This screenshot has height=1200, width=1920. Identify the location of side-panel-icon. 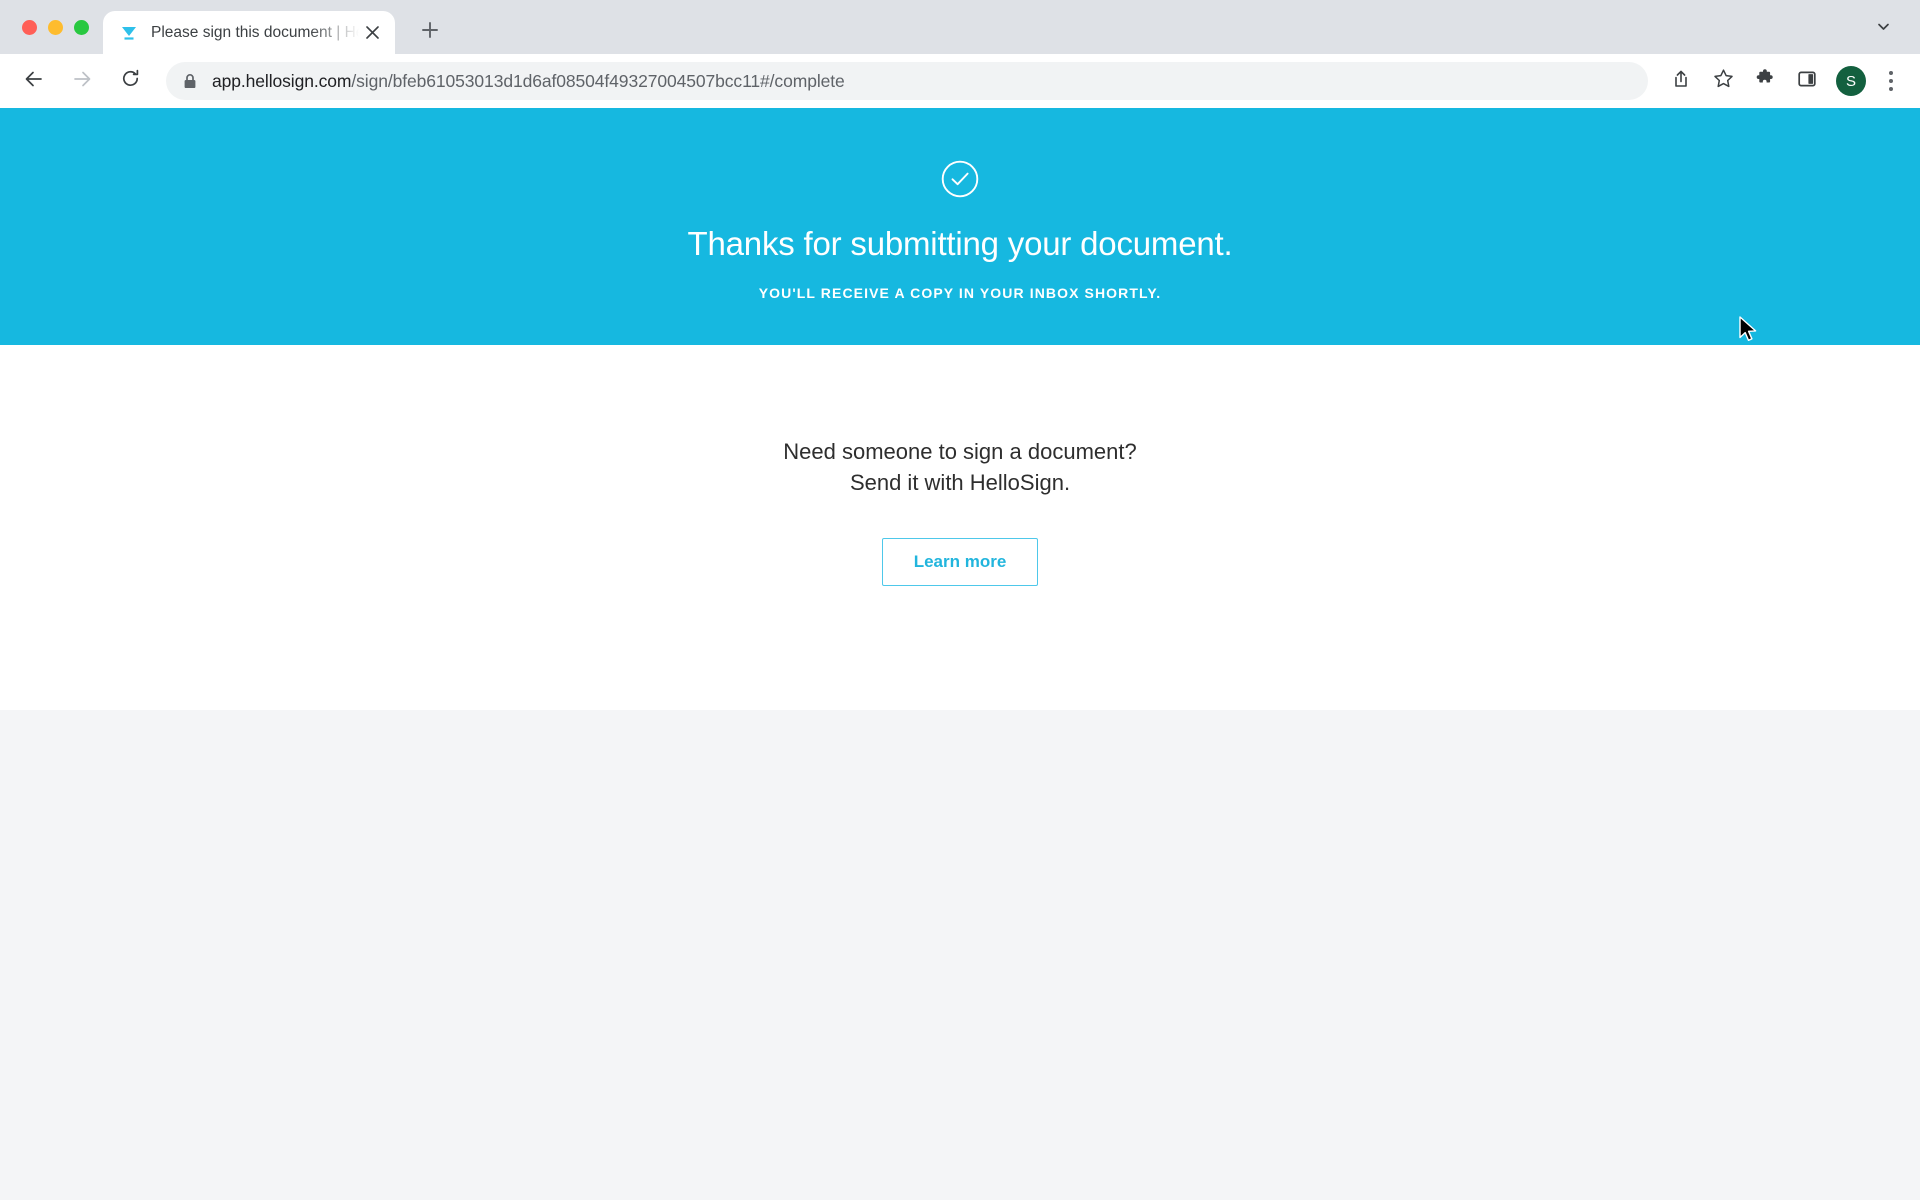
(1807, 81).